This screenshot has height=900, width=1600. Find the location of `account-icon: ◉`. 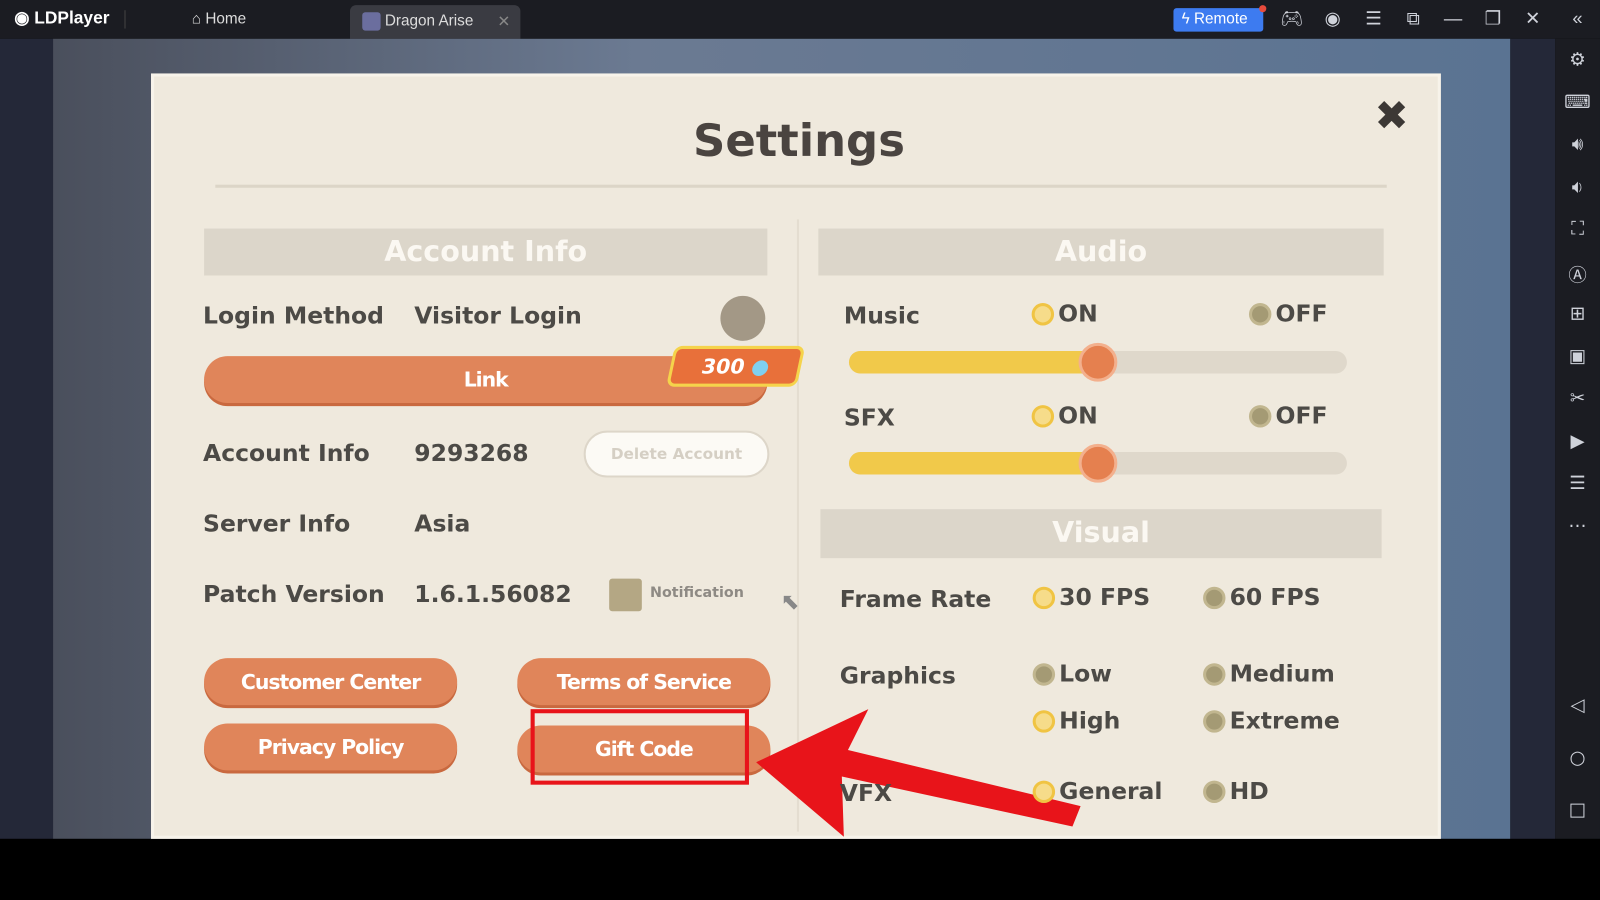

account-icon: ◉ is located at coordinates (1332, 18).